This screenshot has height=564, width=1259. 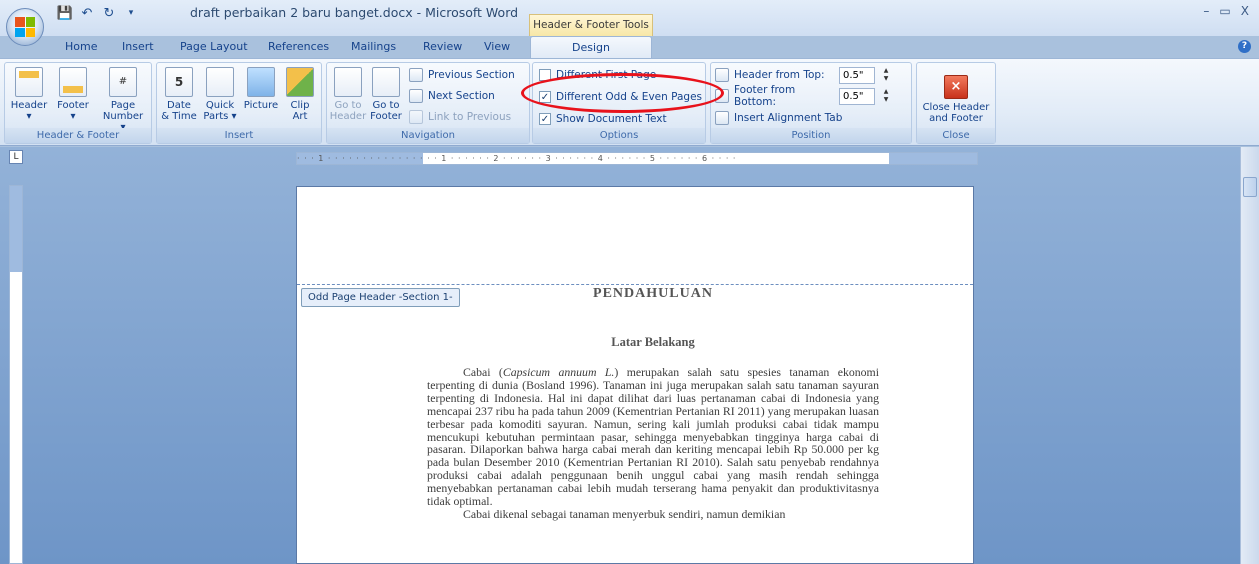 What do you see at coordinates (214, 46) in the screenshot?
I see `tab-page-layout: Page Layout` at bounding box center [214, 46].